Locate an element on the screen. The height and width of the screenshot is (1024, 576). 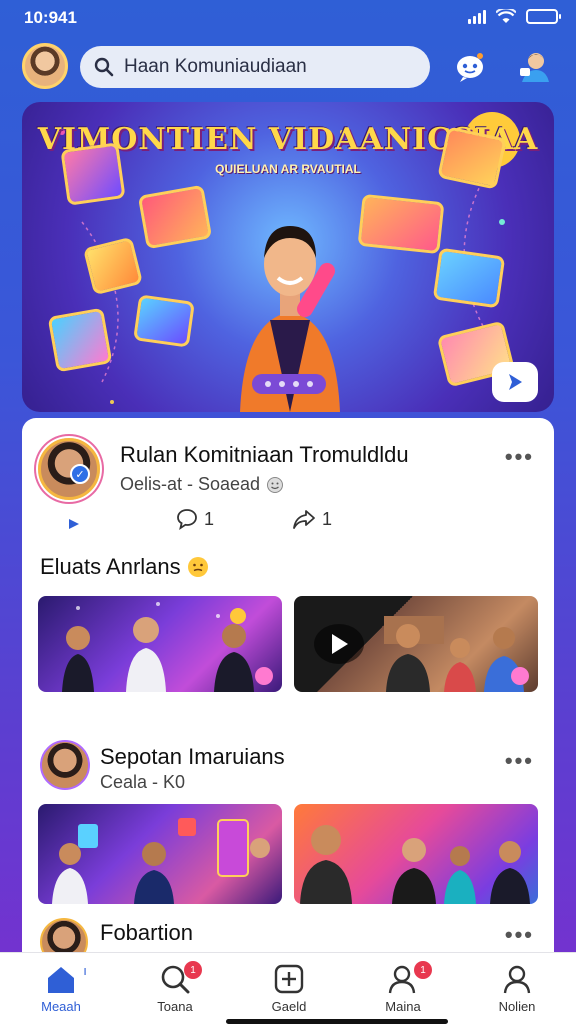
share-count: 1 is located at coordinates (327, 518).